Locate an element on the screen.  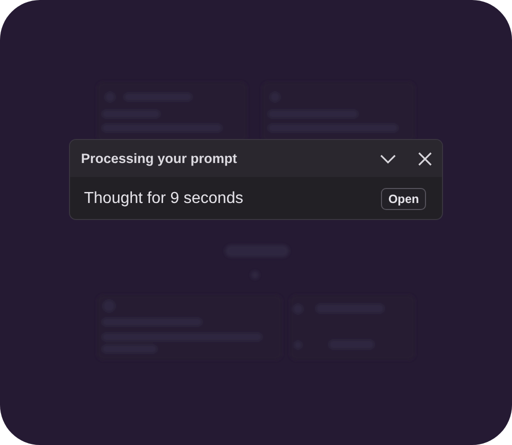
status-message: Thought for 9 seconds is located at coordinates (164, 199).